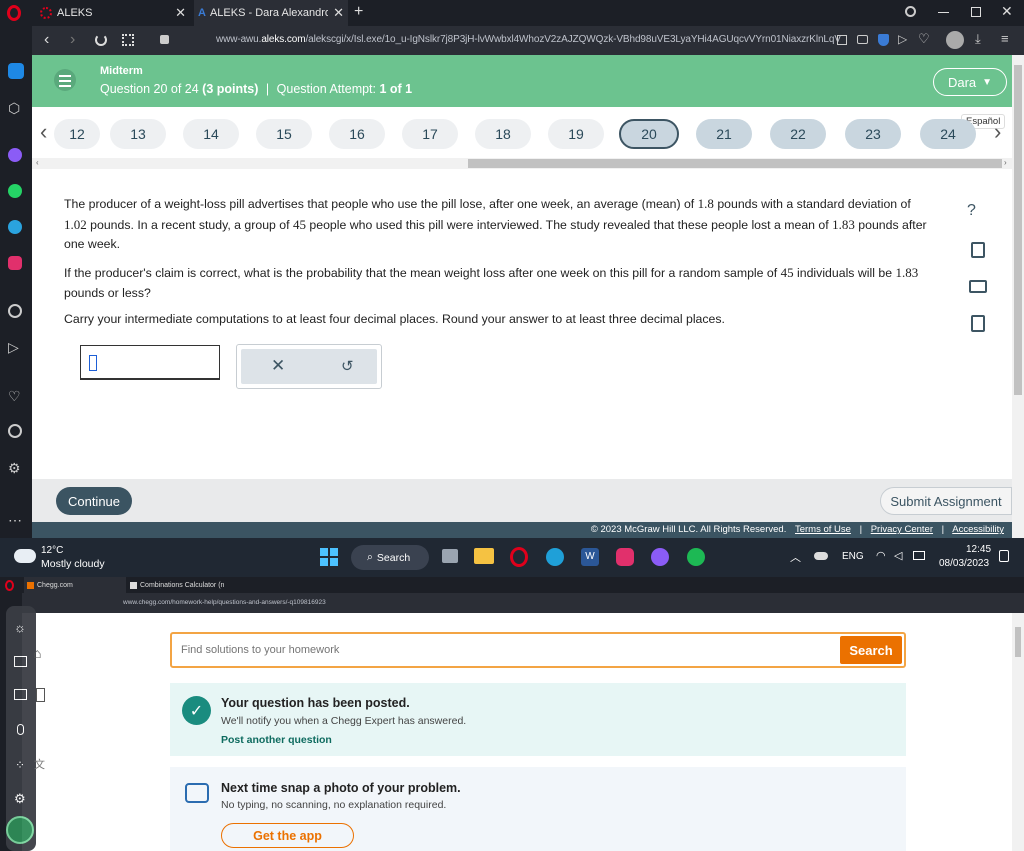  What do you see at coordinates (997, 132) in the screenshot?
I see `next-question-arrow-icon: ›` at bounding box center [997, 132].